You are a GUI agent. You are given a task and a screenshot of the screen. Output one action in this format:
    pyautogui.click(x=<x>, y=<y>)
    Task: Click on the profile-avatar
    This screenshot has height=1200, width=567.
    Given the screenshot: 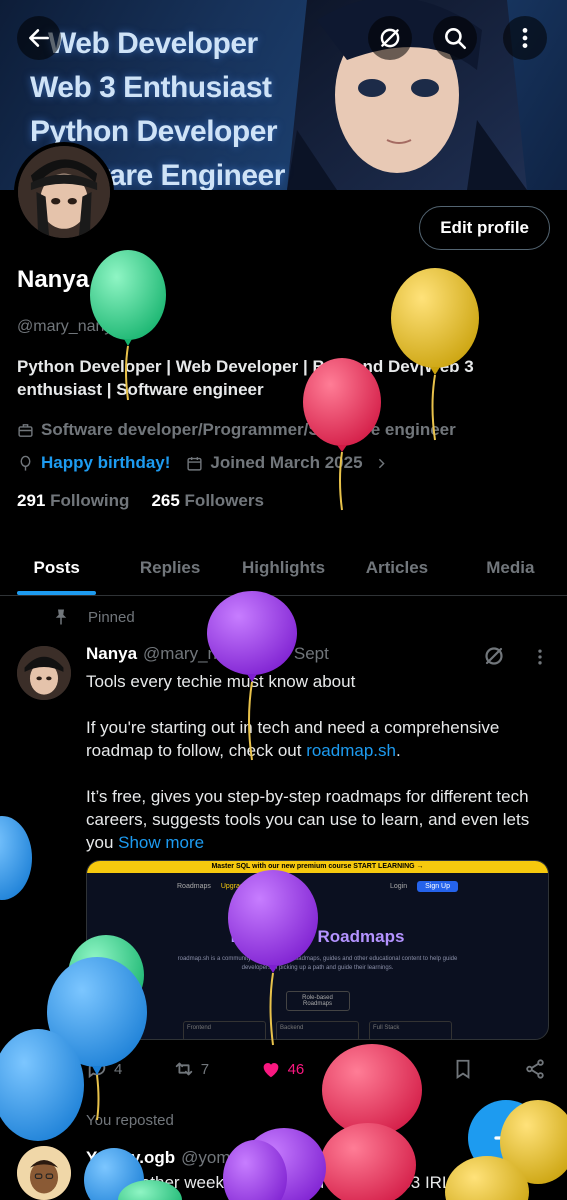 What is the action you would take?
    pyautogui.click(x=64, y=192)
    